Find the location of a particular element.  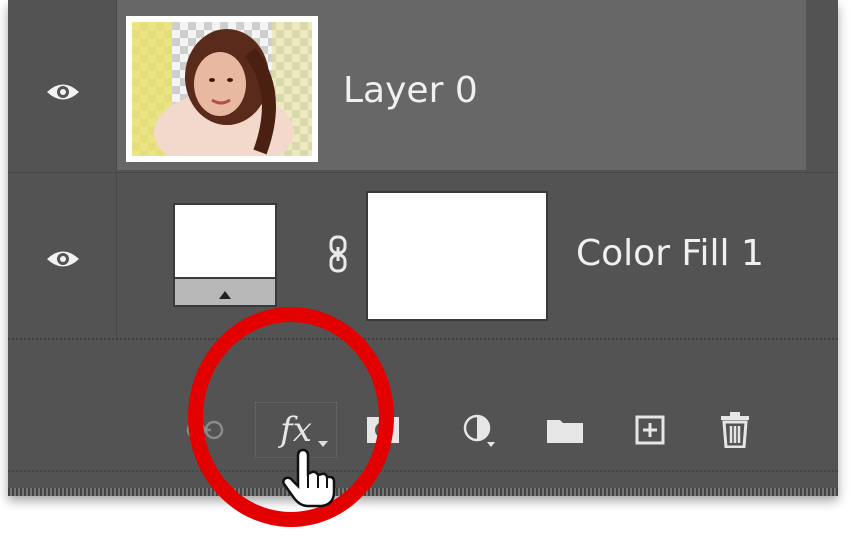

new-layer-button is located at coordinates (650, 430).